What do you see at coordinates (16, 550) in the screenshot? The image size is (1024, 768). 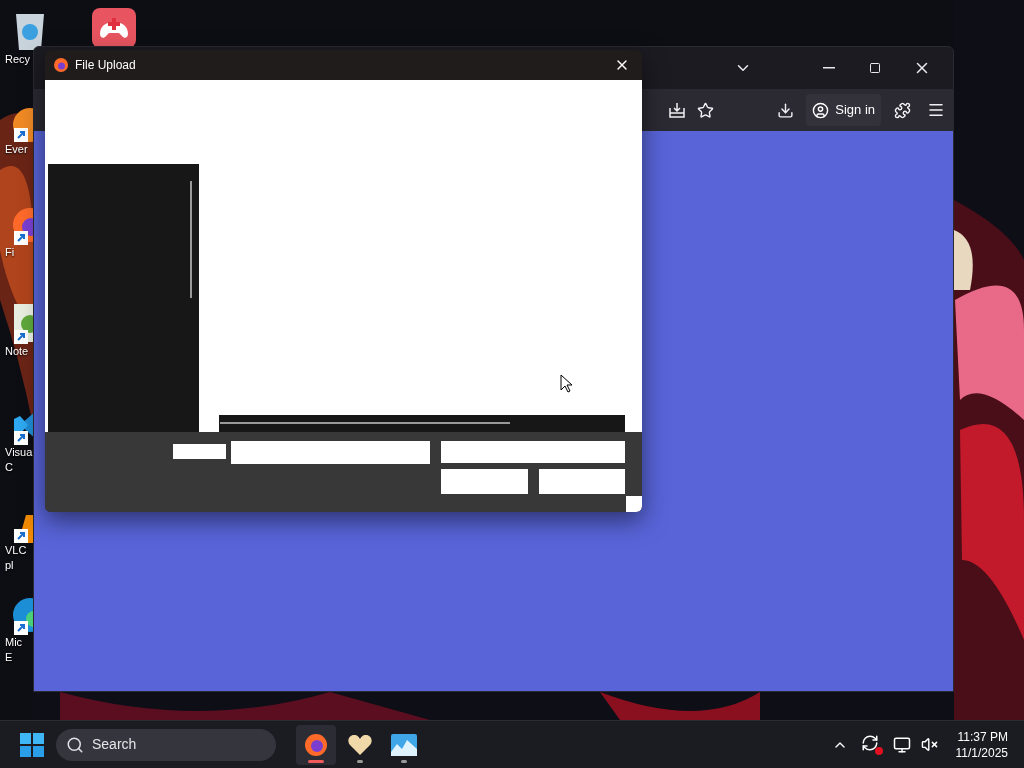 I see `desktop-icon-label: VLC` at bounding box center [16, 550].